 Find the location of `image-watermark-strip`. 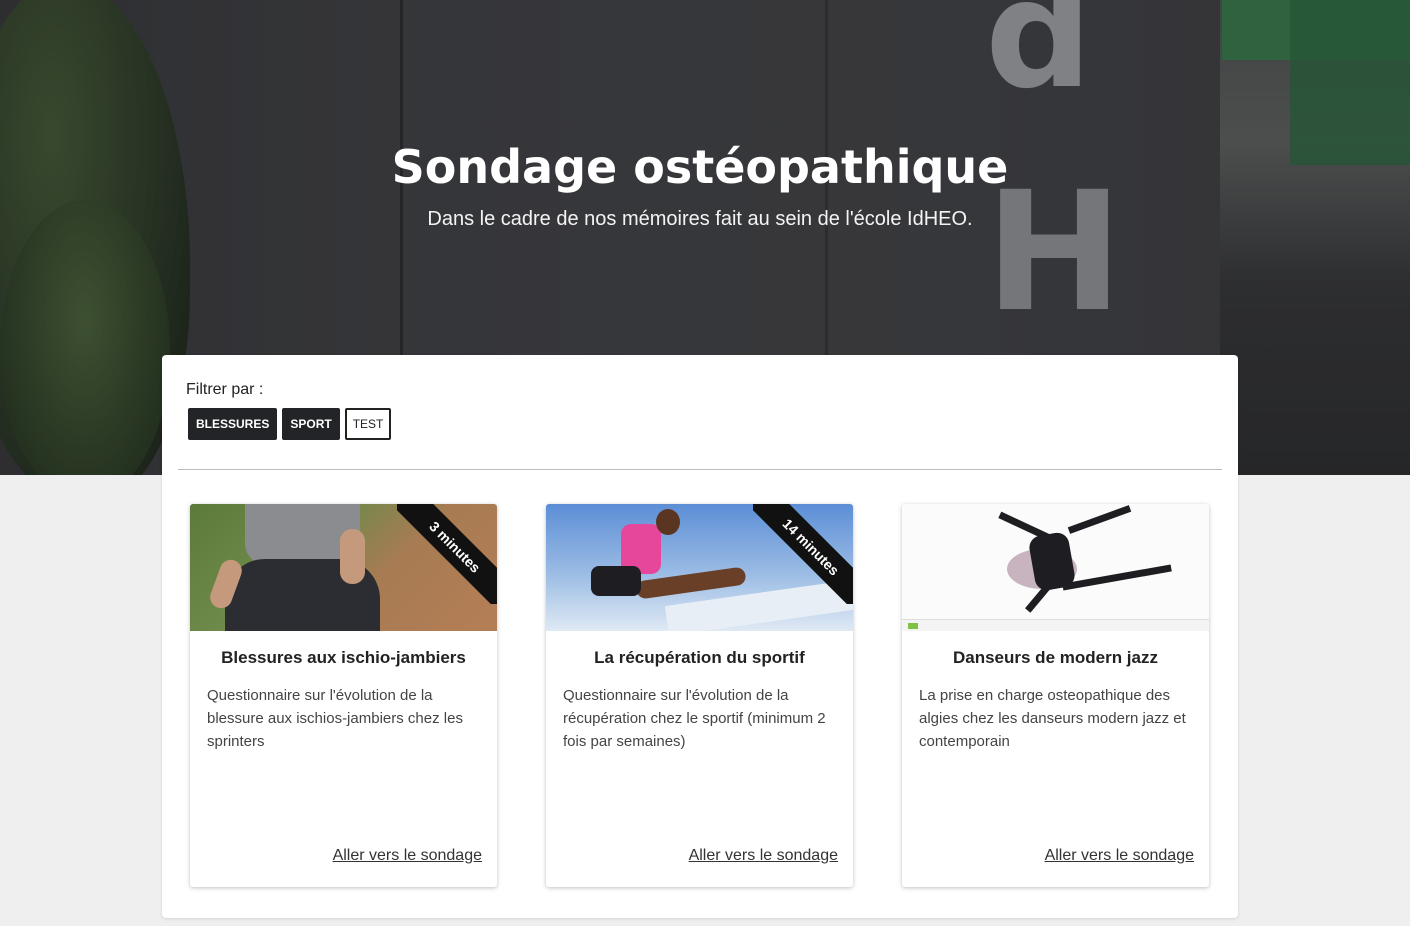

image-watermark-strip is located at coordinates (1055, 625).